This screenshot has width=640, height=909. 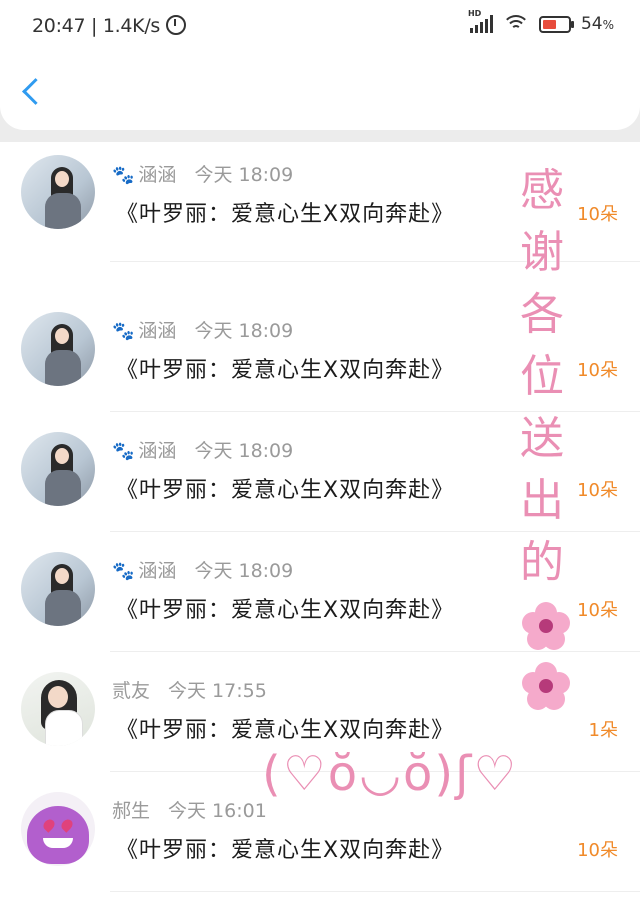 I want to click on status-bar: 20:47 | 1.4K/s HD 54%, so click(x=320, y=28).